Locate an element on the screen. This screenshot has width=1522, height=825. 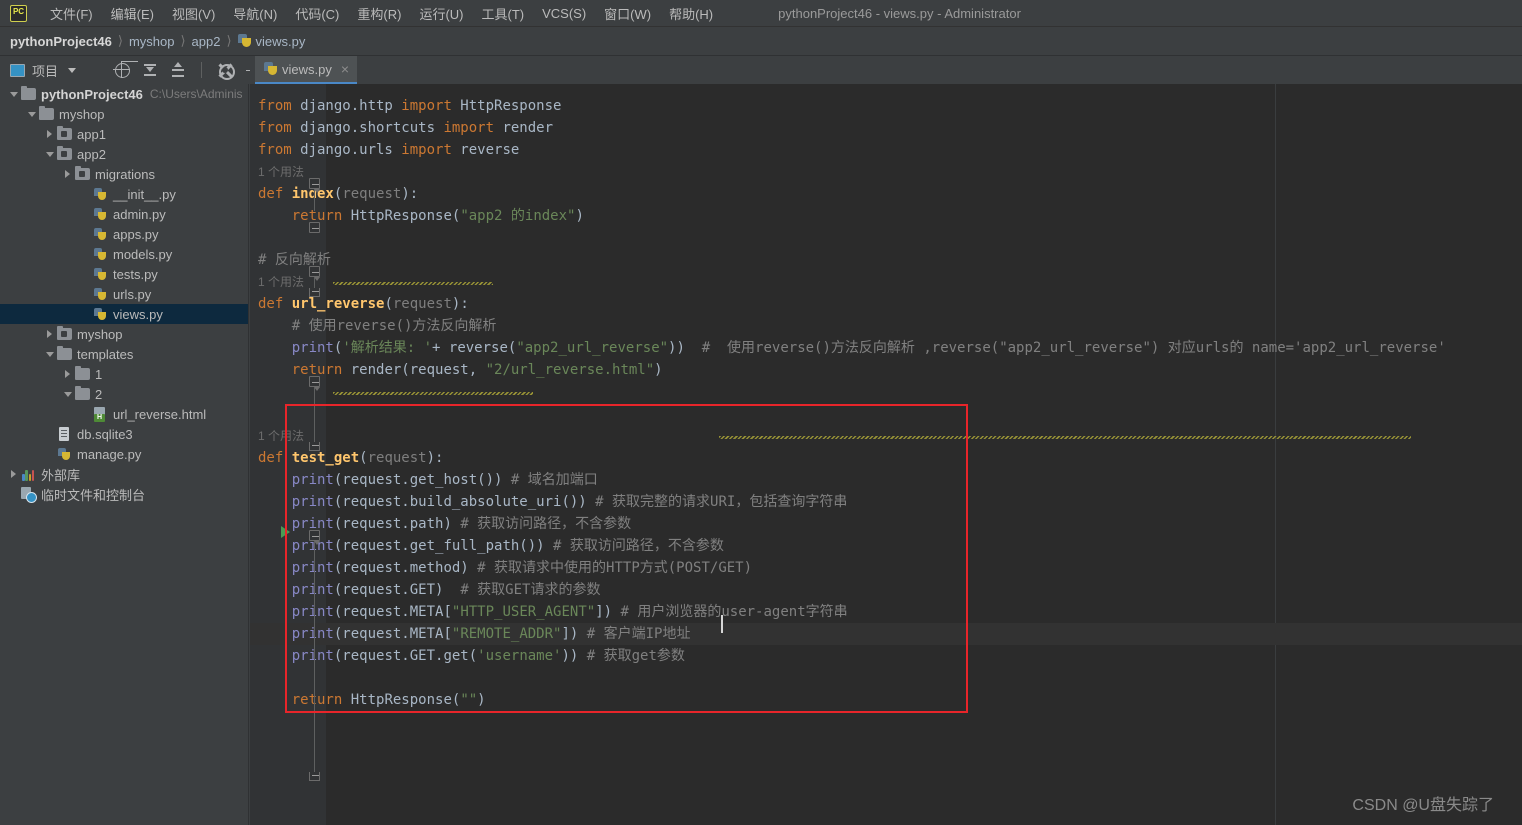
tree-row-app2: app2 is located at coordinates (124, 154).